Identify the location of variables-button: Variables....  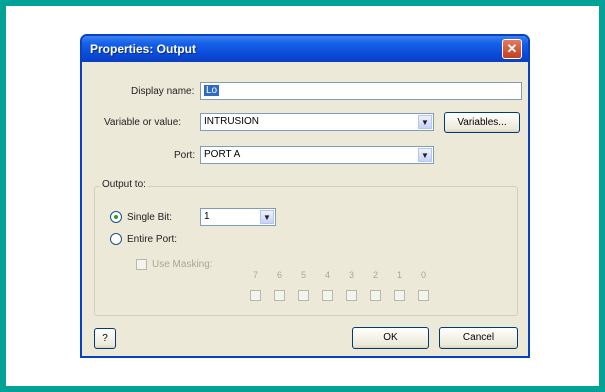
(482, 122).